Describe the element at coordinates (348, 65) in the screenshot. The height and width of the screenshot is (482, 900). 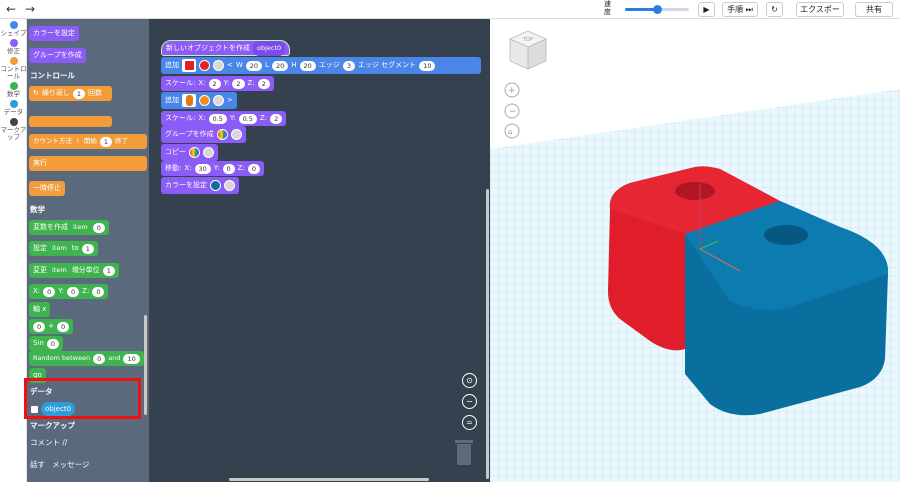
I see `edge-value: 3` at that location.